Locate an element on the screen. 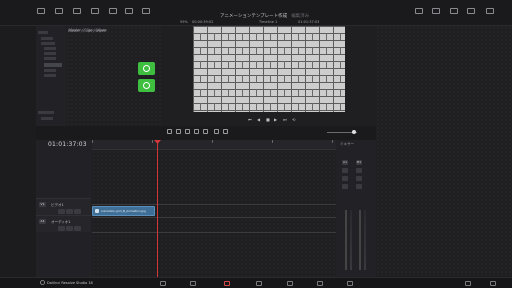  eye-icon is located at coordinates (77, 211).